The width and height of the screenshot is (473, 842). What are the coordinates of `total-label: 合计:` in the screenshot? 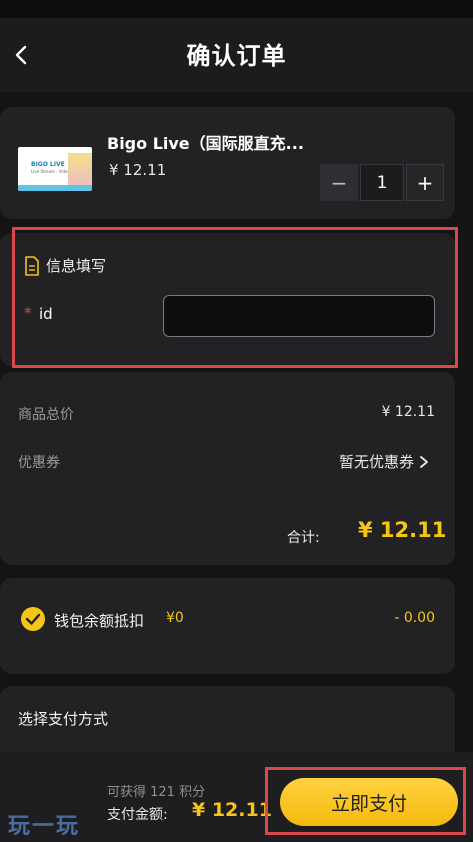 It's located at (303, 538).